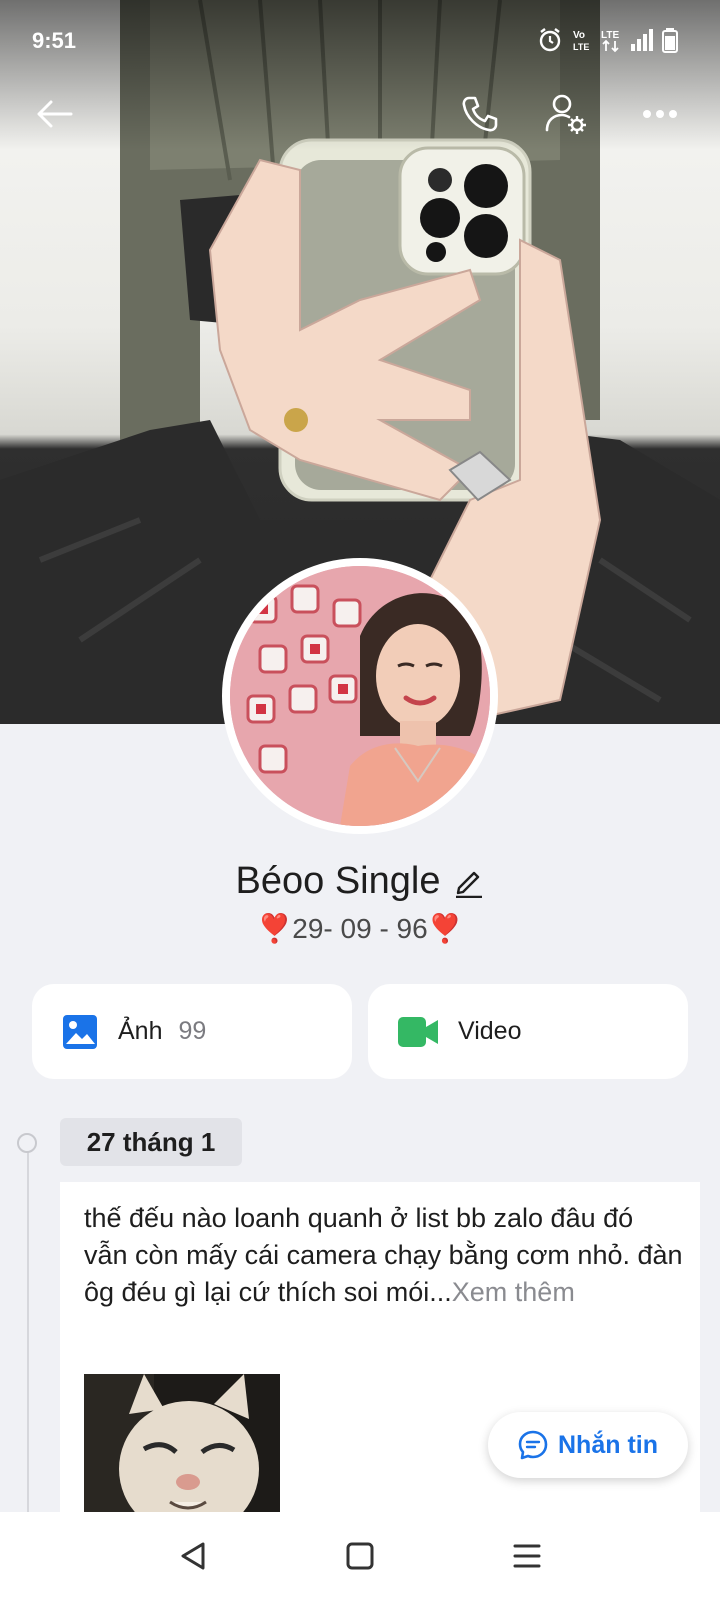 This screenshot has height=1600, width=720. What do you see at coordinates (579, 35) in the screenshot?
I see `svg-text: Vo` at bounding box center [579, 35].